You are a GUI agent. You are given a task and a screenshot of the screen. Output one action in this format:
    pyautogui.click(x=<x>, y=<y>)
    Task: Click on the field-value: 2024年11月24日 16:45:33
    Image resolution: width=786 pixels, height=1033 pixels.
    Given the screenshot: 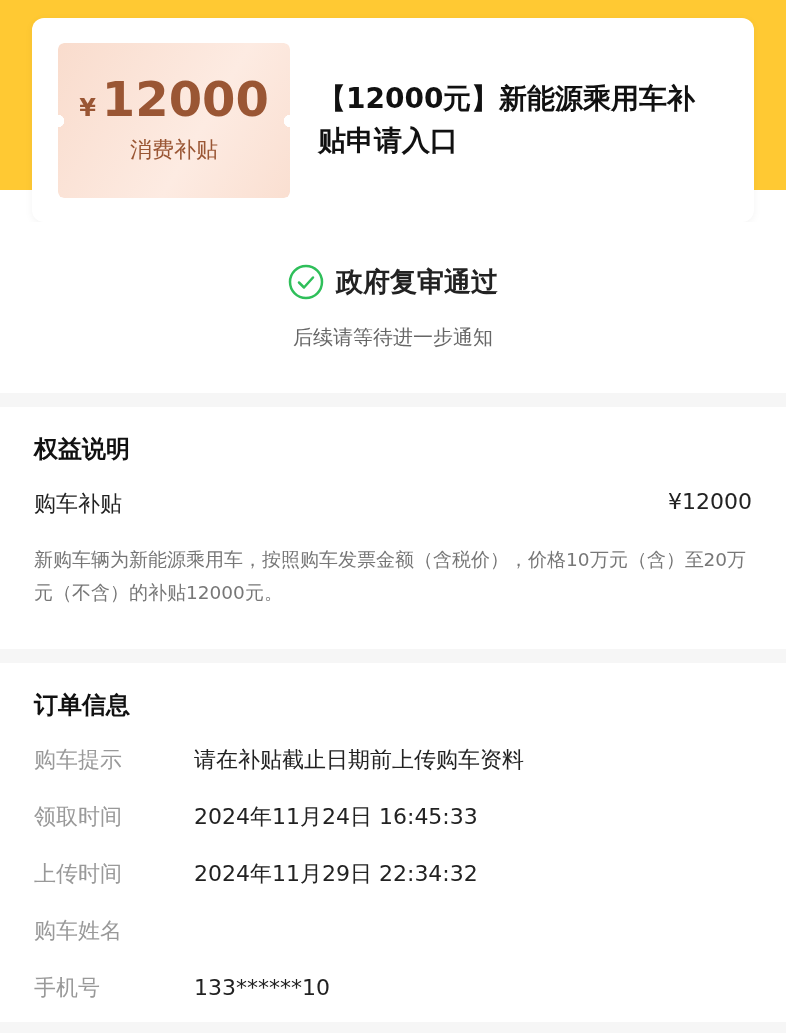 What is the action you would take?
    pyautogui.click(x=336, y=816)
    